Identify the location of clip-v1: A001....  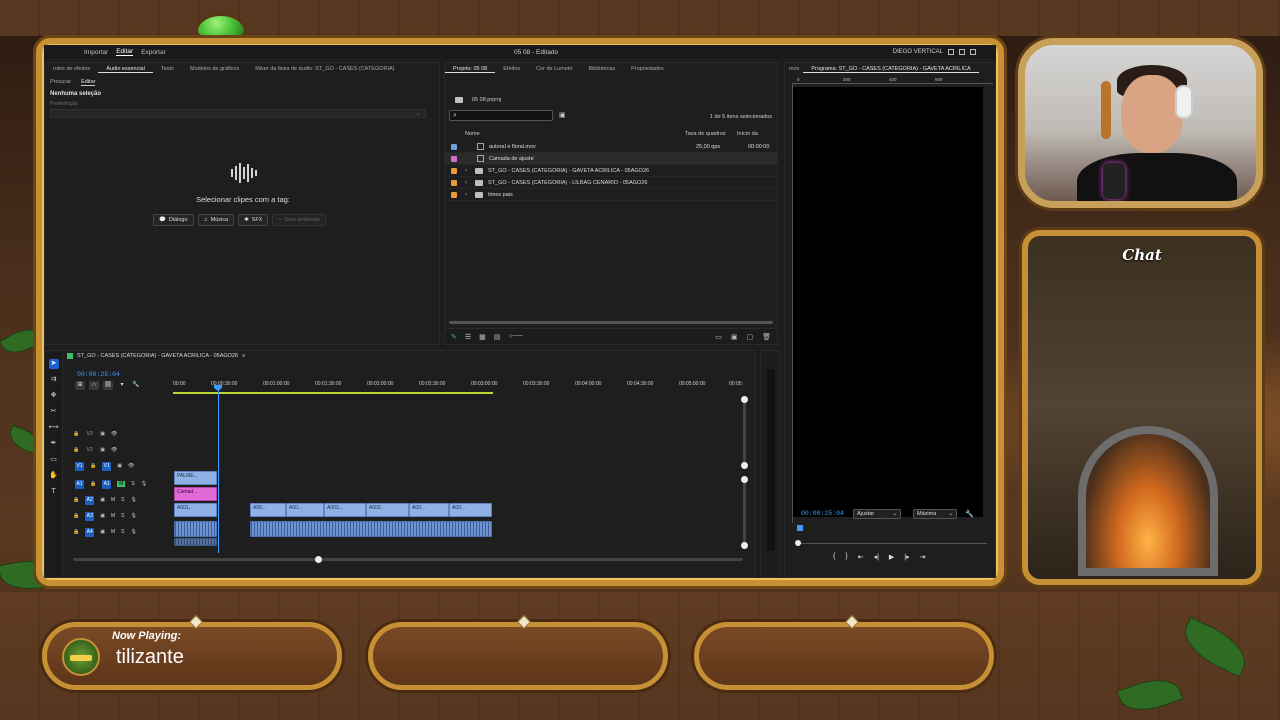
(195, 510).